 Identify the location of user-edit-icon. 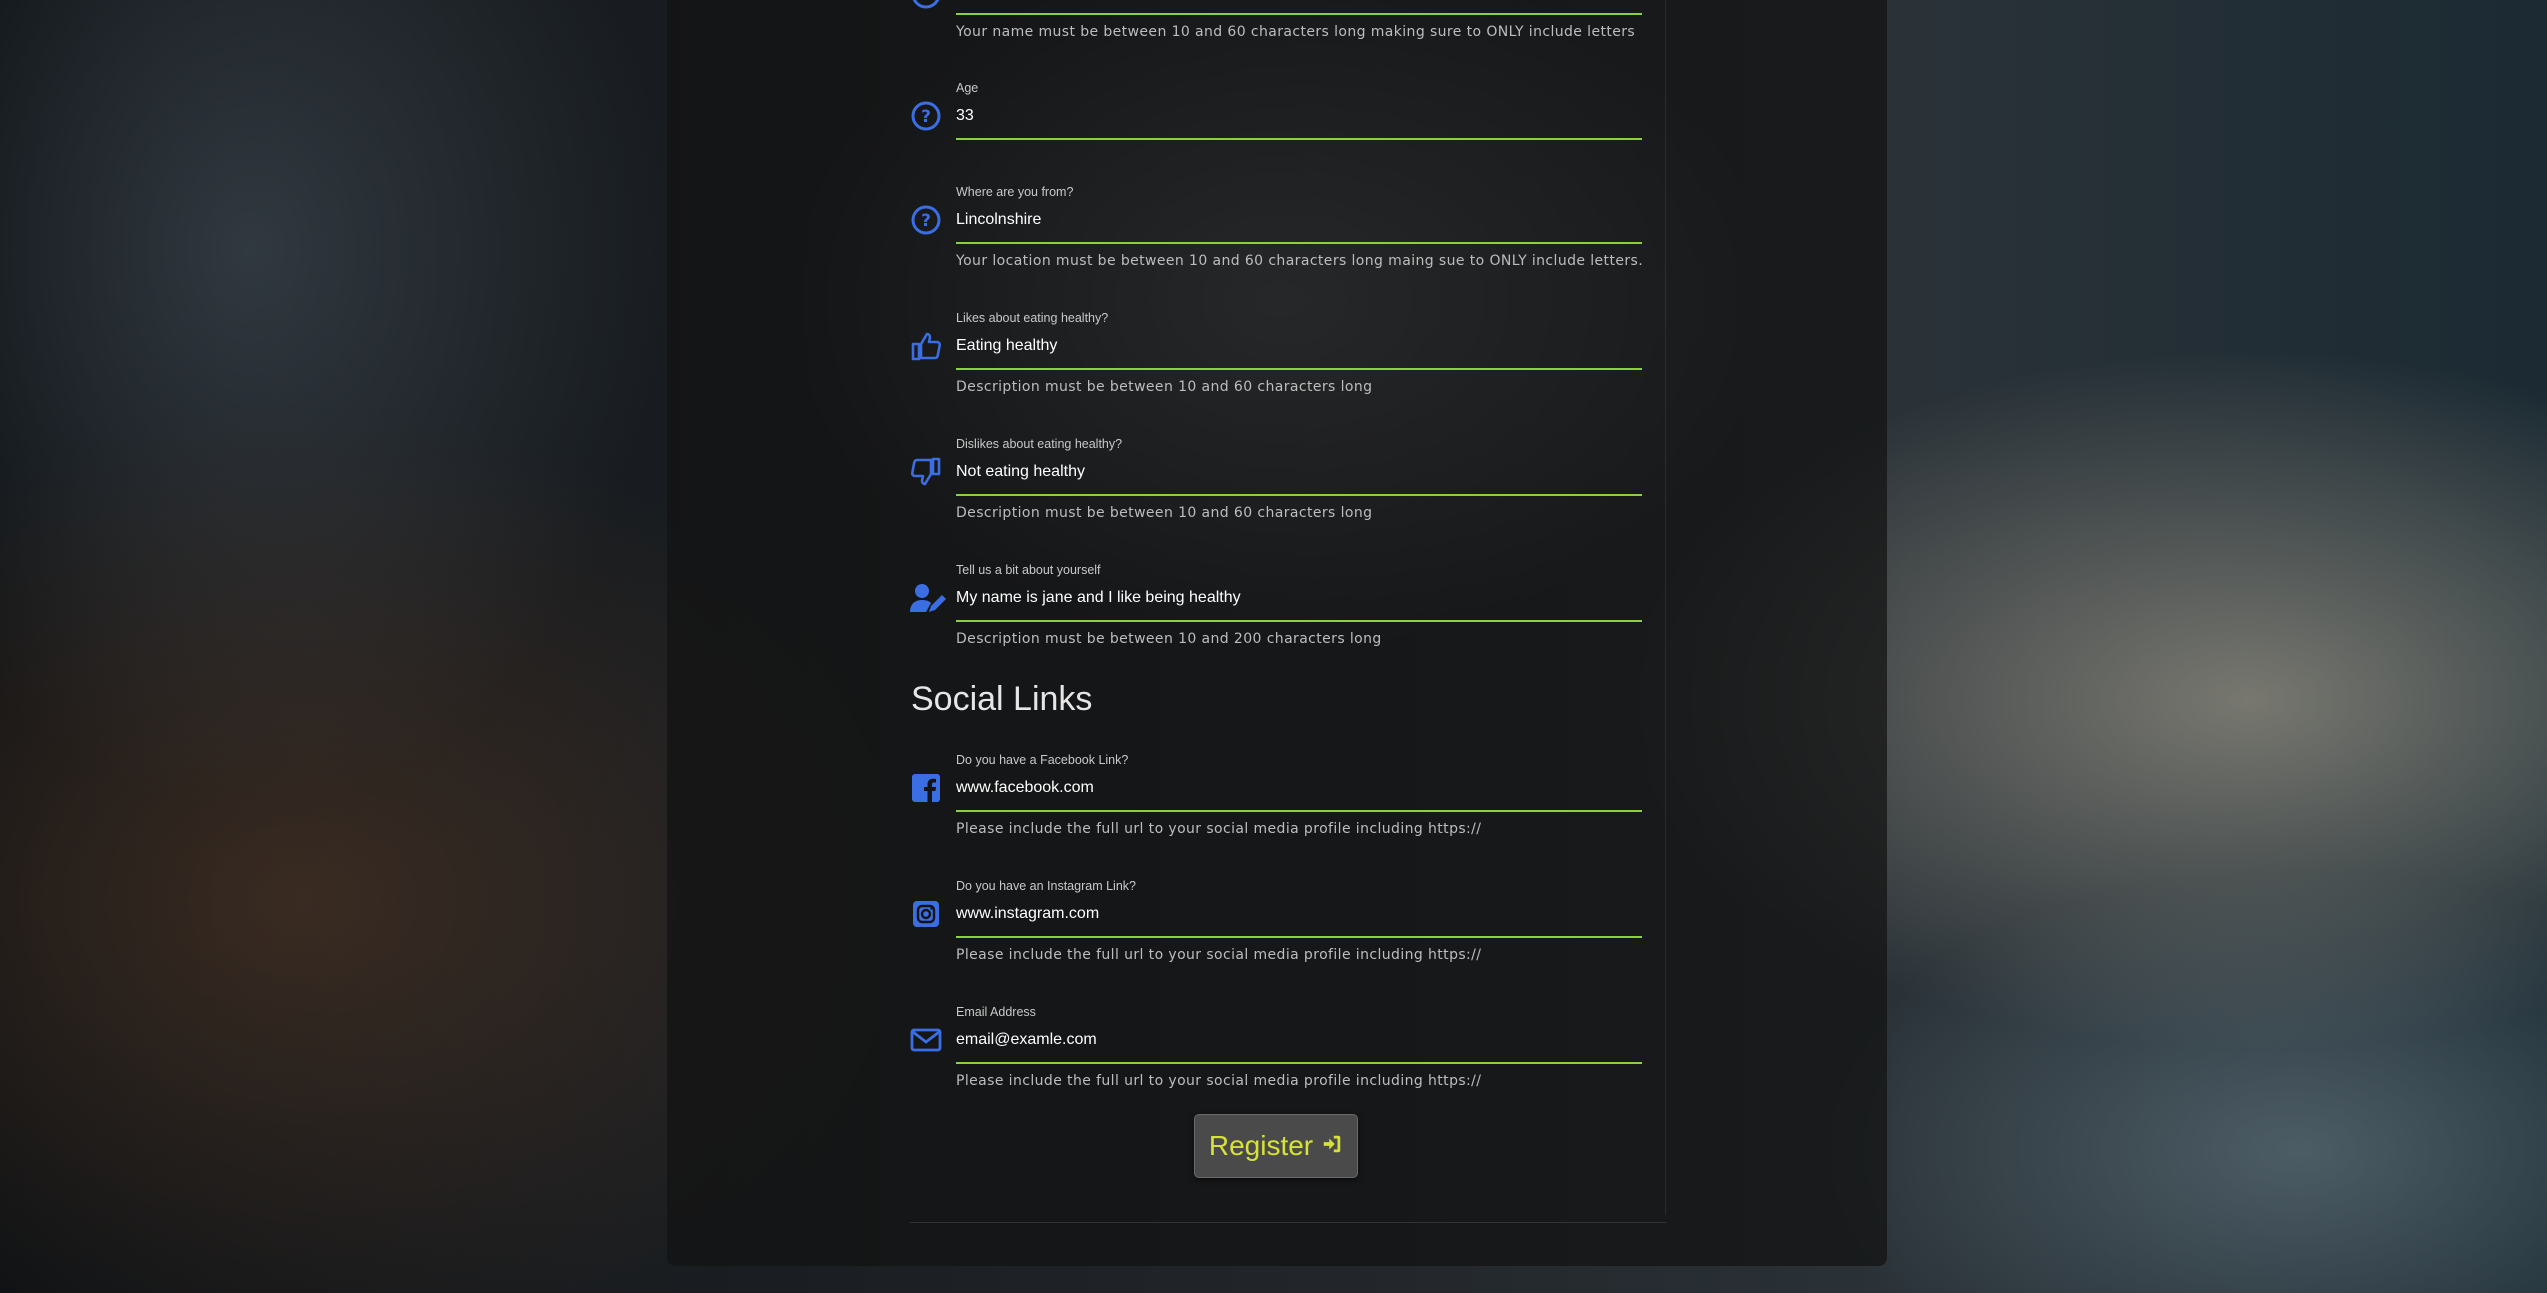
(929, 598).